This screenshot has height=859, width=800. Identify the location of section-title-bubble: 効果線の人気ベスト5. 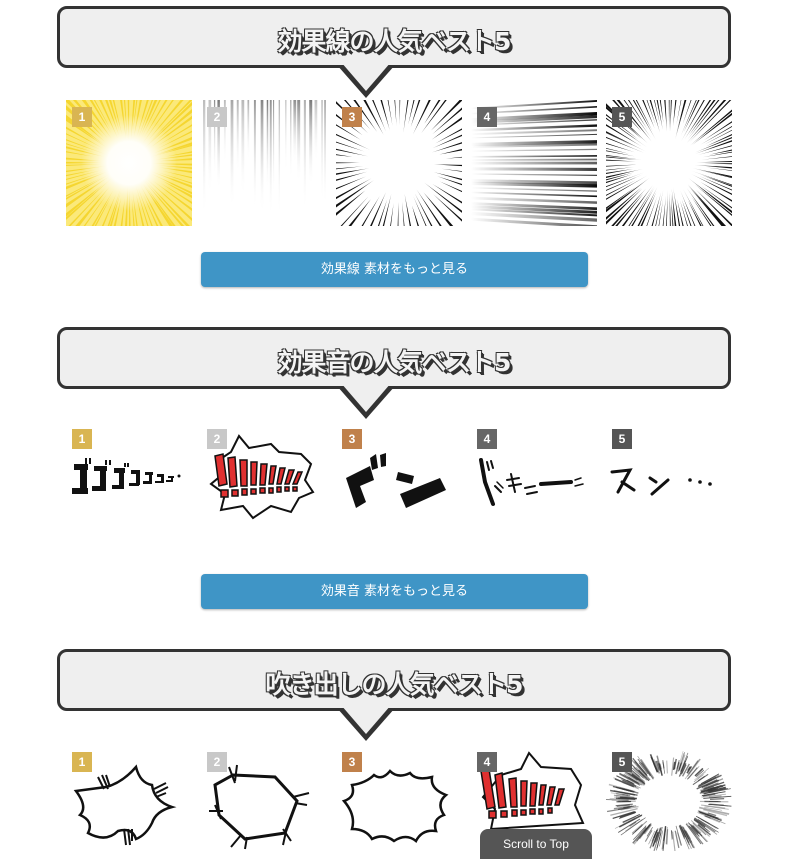
(394, 37).